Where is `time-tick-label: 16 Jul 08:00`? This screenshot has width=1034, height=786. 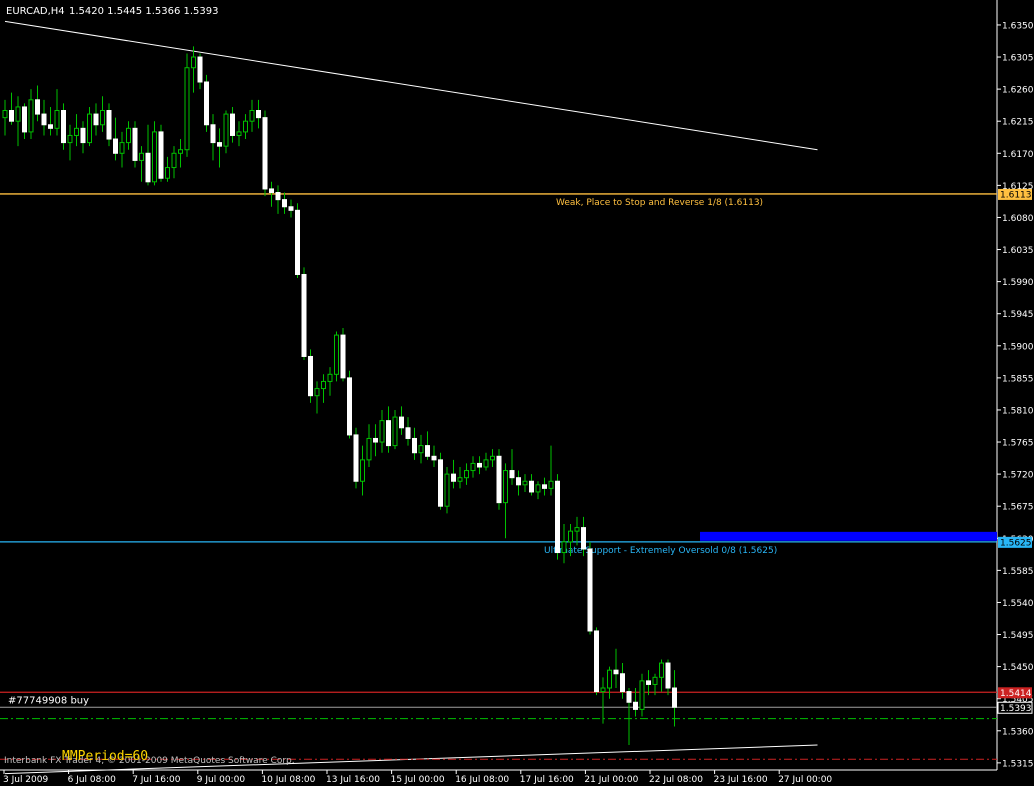
time-tick-label: 16 Jul 08:00 is located at coordinates (482, 780).